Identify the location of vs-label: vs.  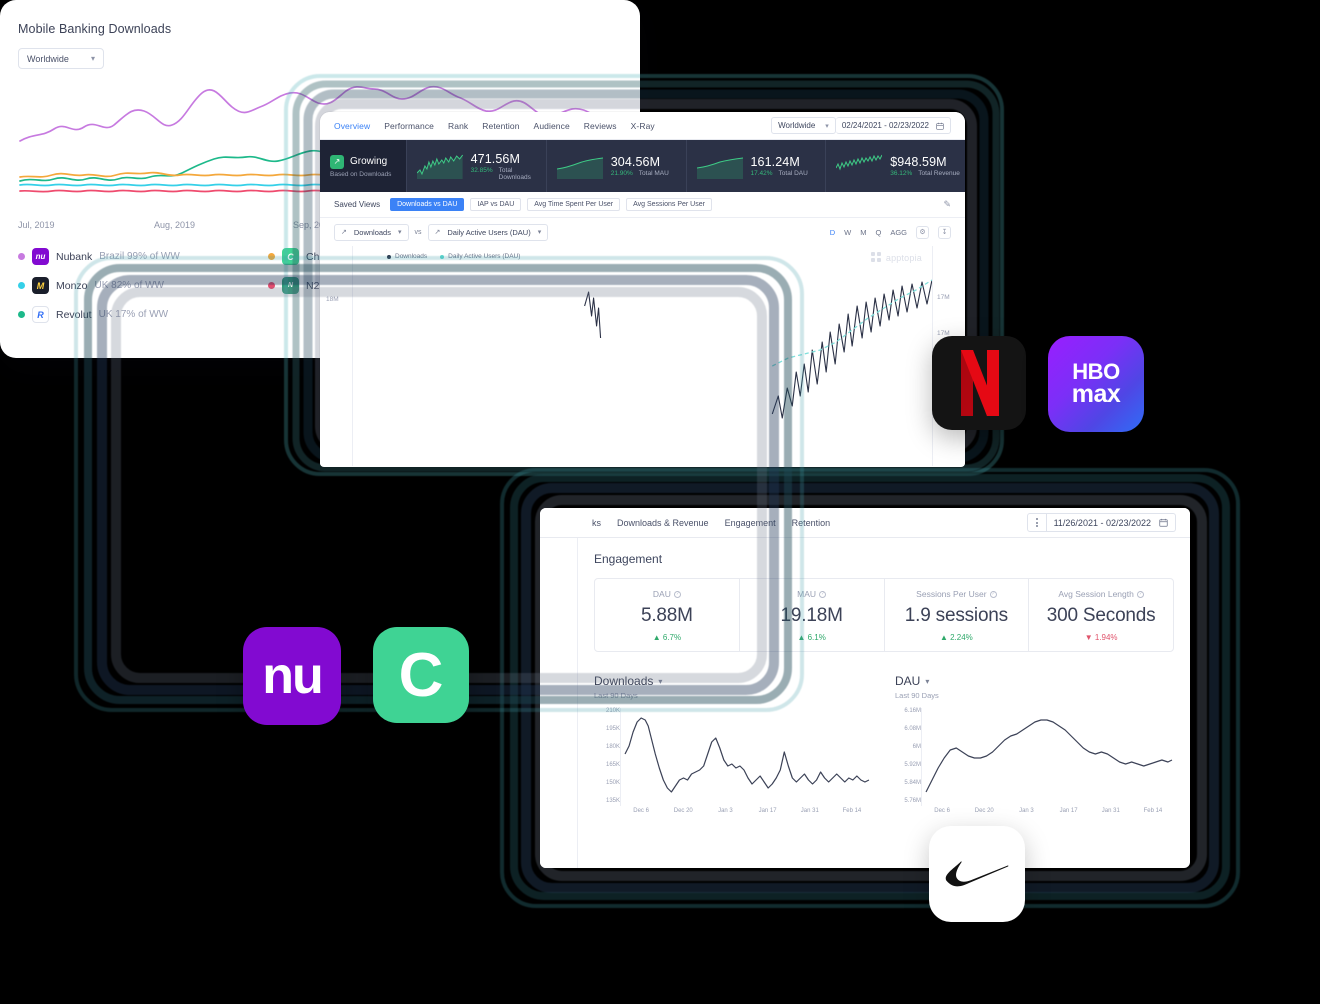
(418, 232).